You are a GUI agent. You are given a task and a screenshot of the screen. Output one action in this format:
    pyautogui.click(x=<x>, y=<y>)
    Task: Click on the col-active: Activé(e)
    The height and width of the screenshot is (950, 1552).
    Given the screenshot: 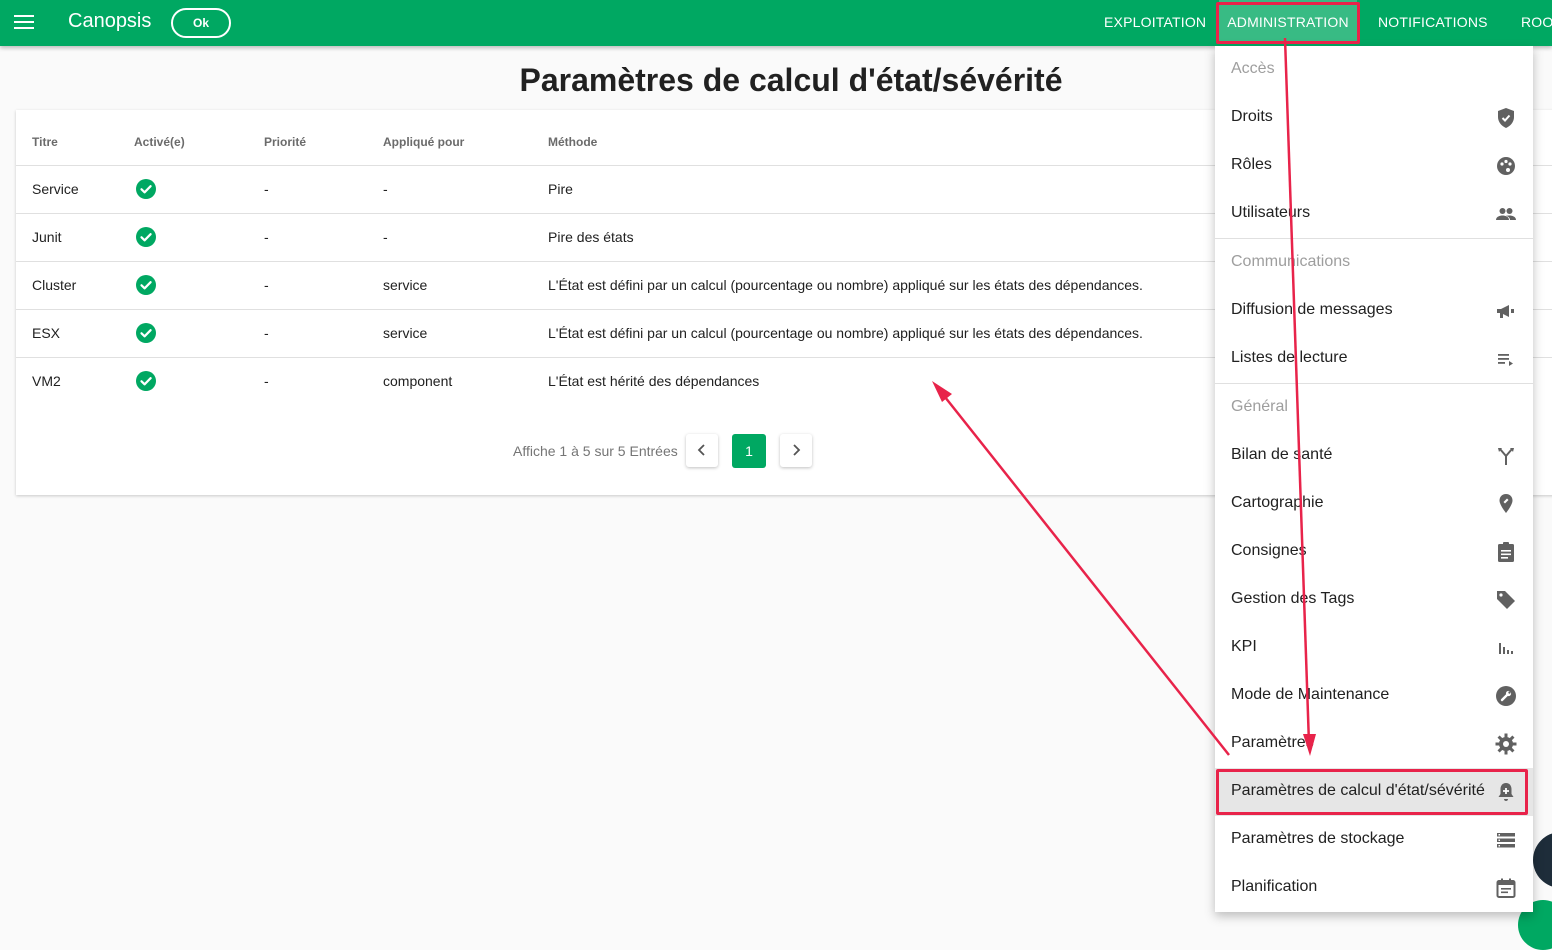 What is the action you would take?
    pyautogui.click(x=159, y=142)
    